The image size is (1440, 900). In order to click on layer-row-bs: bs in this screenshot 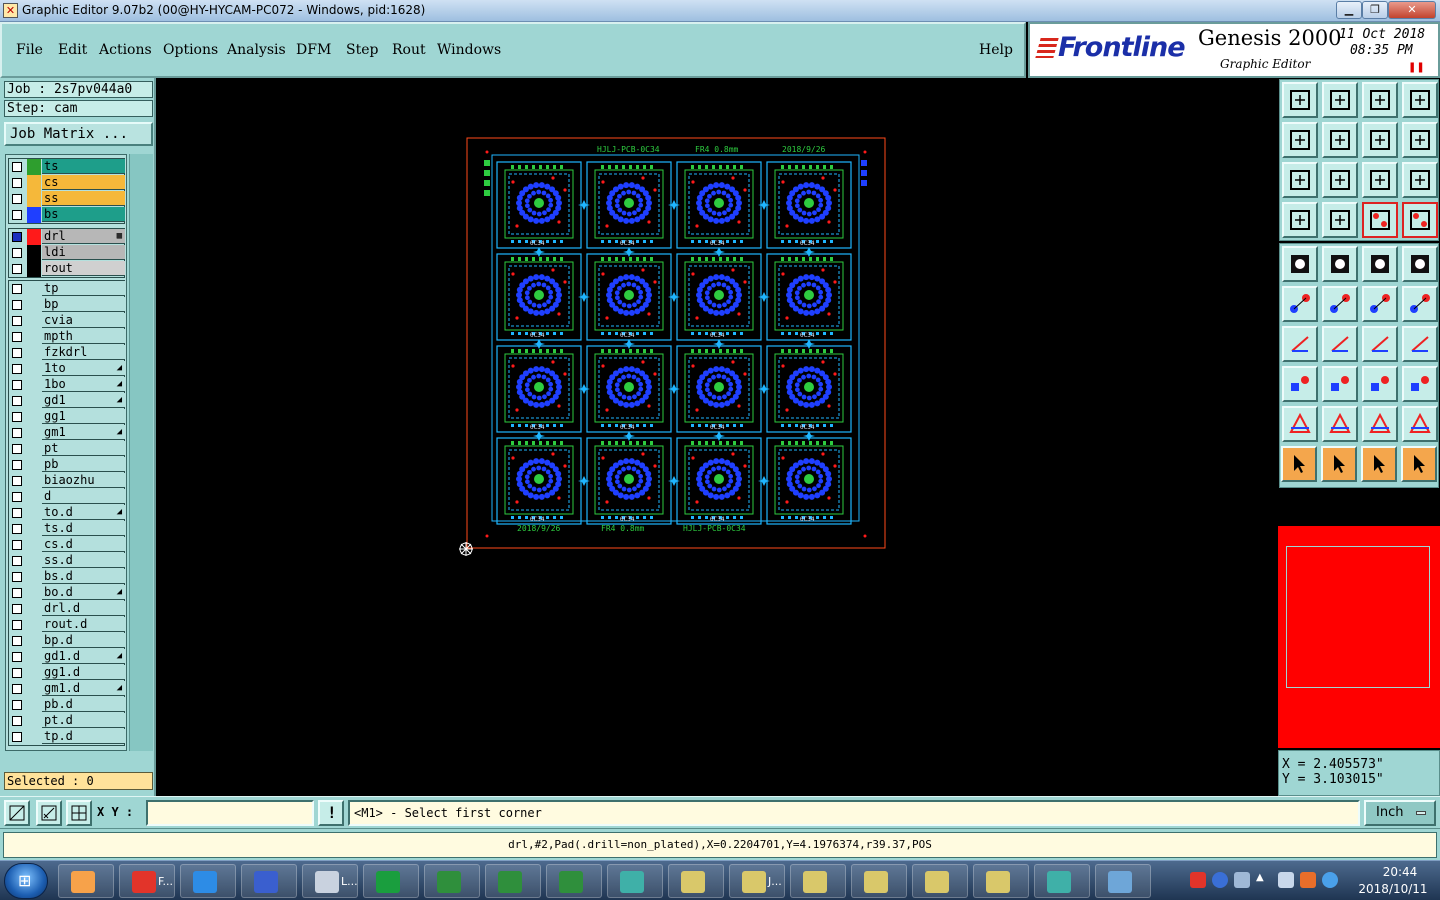, I will do `click(67, 215)`.